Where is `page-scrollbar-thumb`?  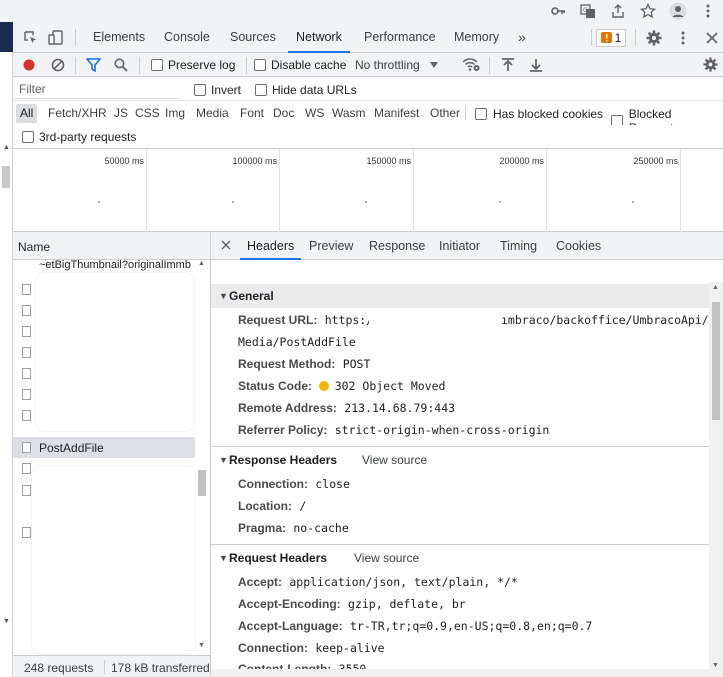 page-scrollbar-thumb is located at coordinates (6, 177).